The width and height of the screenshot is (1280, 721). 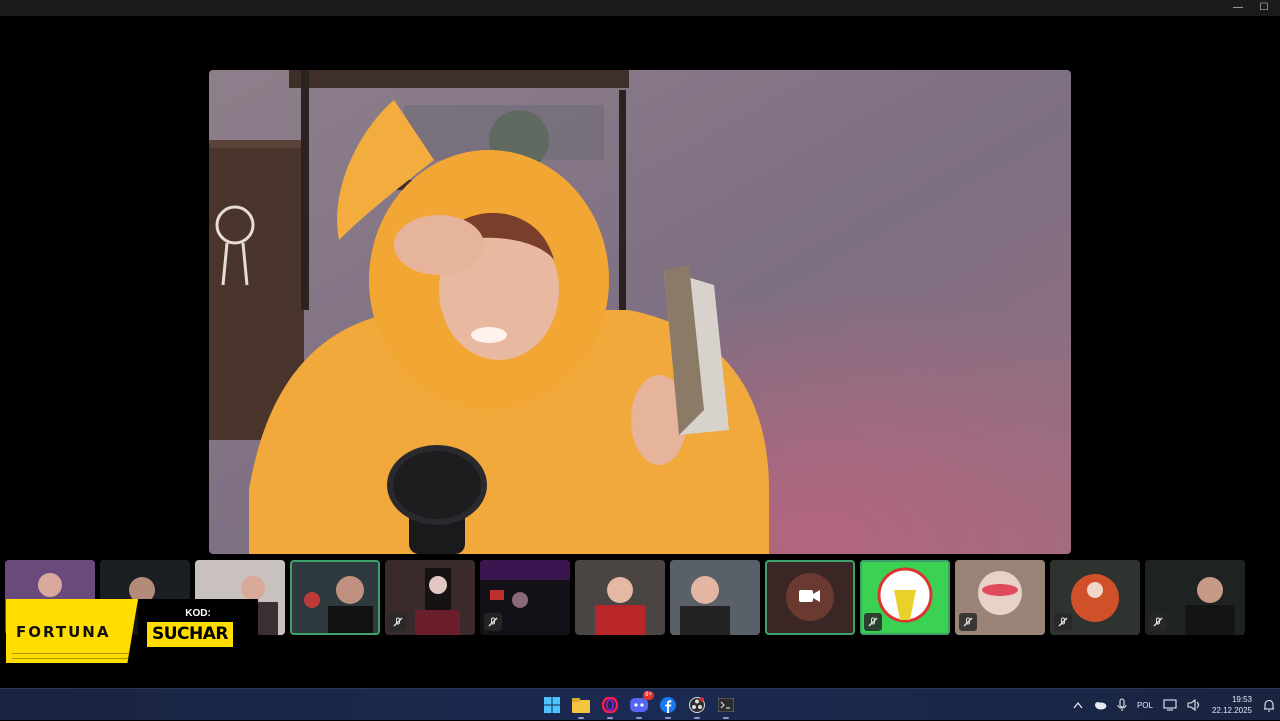 I want to click on network-icon, so click(x=1170, y=705).